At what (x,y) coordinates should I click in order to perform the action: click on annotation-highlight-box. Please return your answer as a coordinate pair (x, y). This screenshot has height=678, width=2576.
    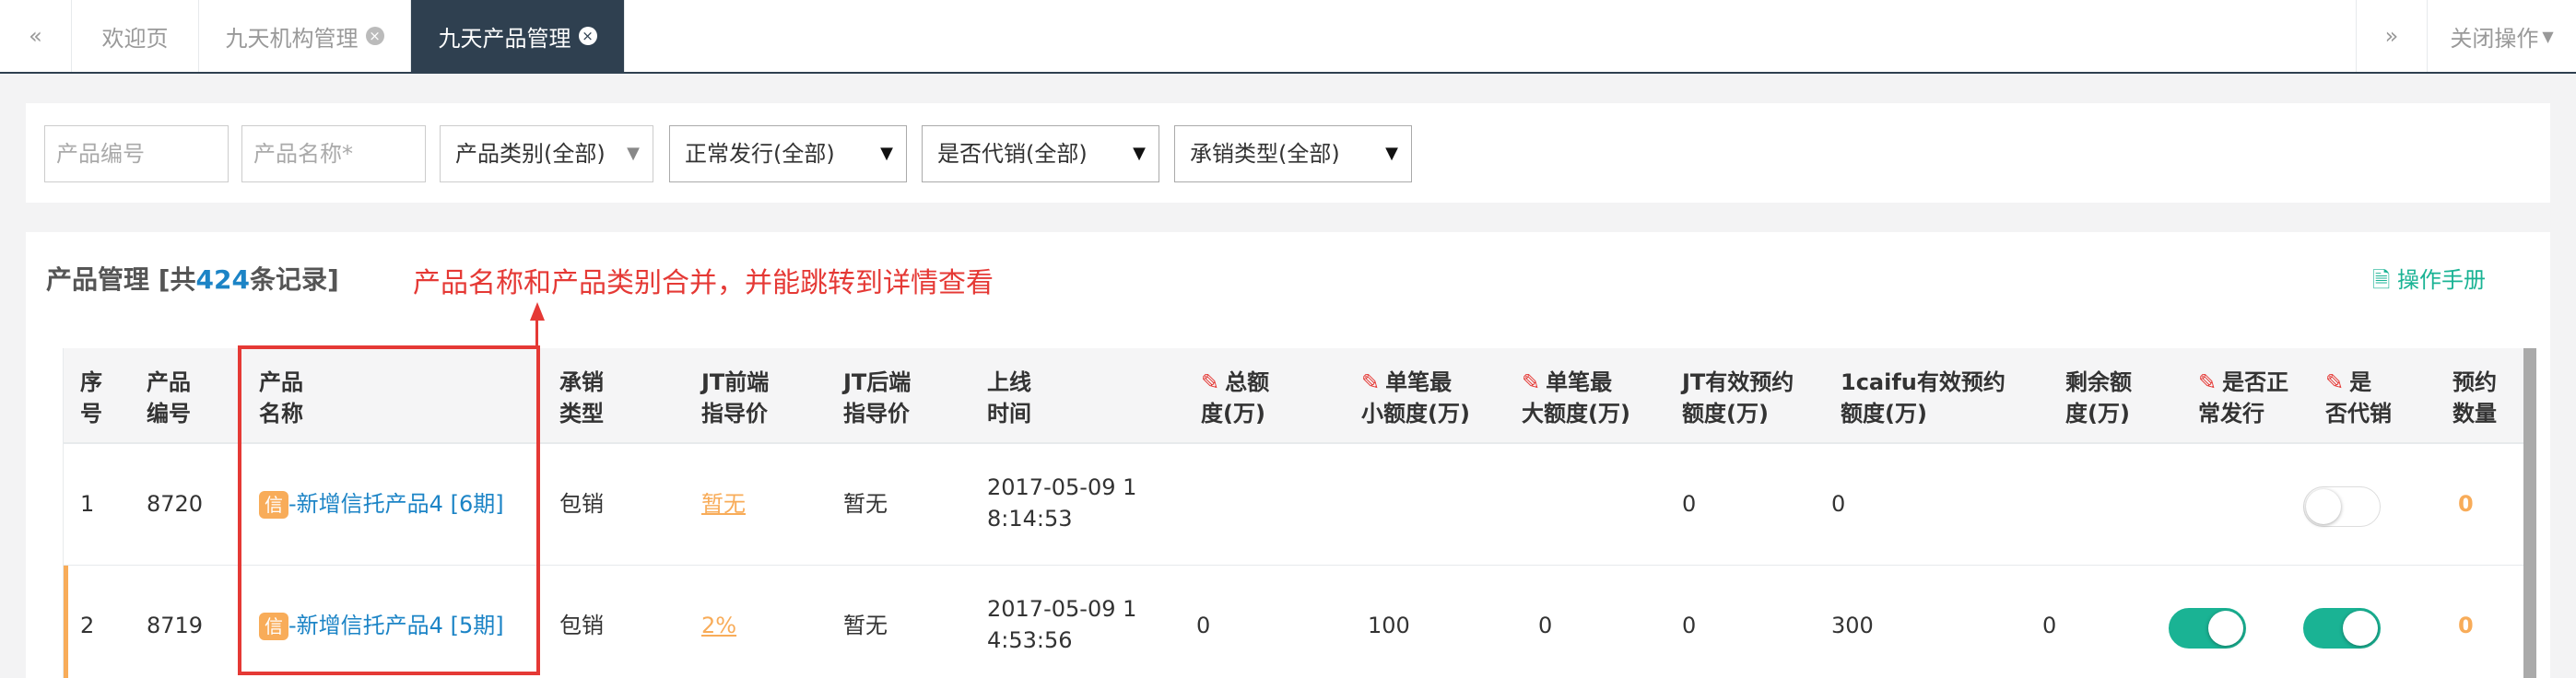
    Looking at the image, I should click on (389, 510).